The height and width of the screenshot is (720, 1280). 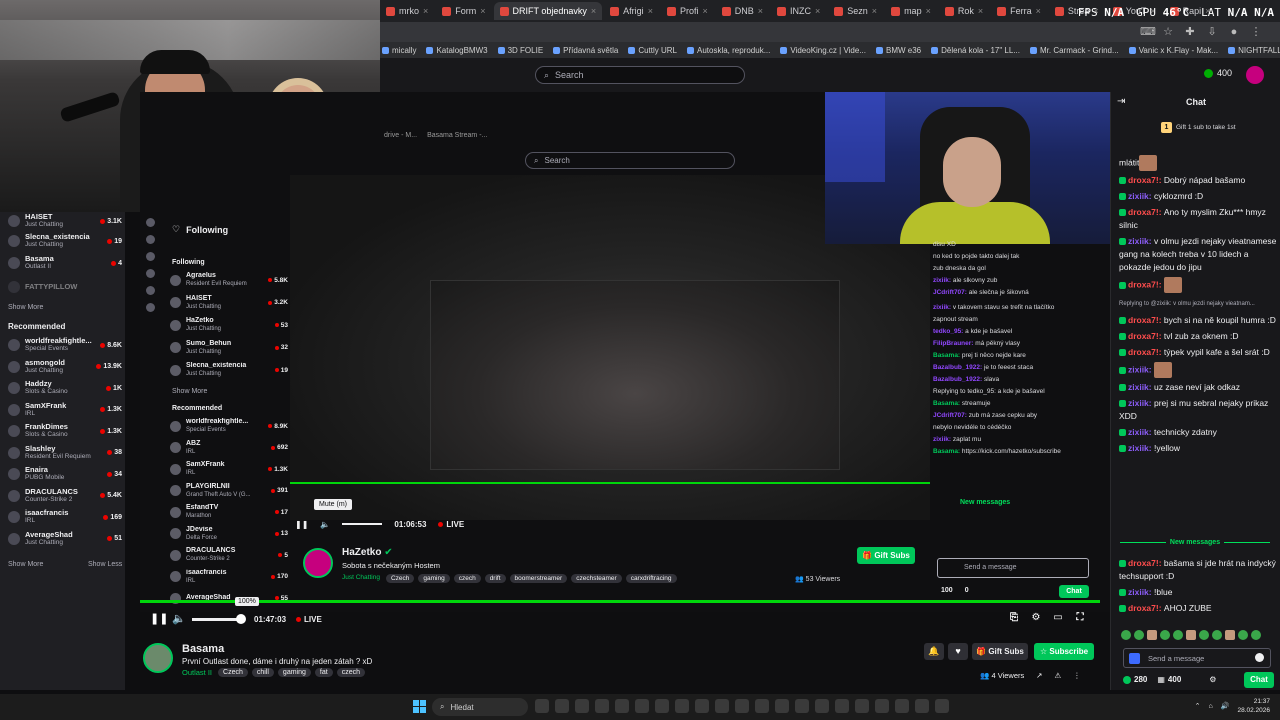 What do you see at coordinates (1211, 706) in the screenshot?
I see `network-icon: ⌂` at bounding box center [1211, 706].